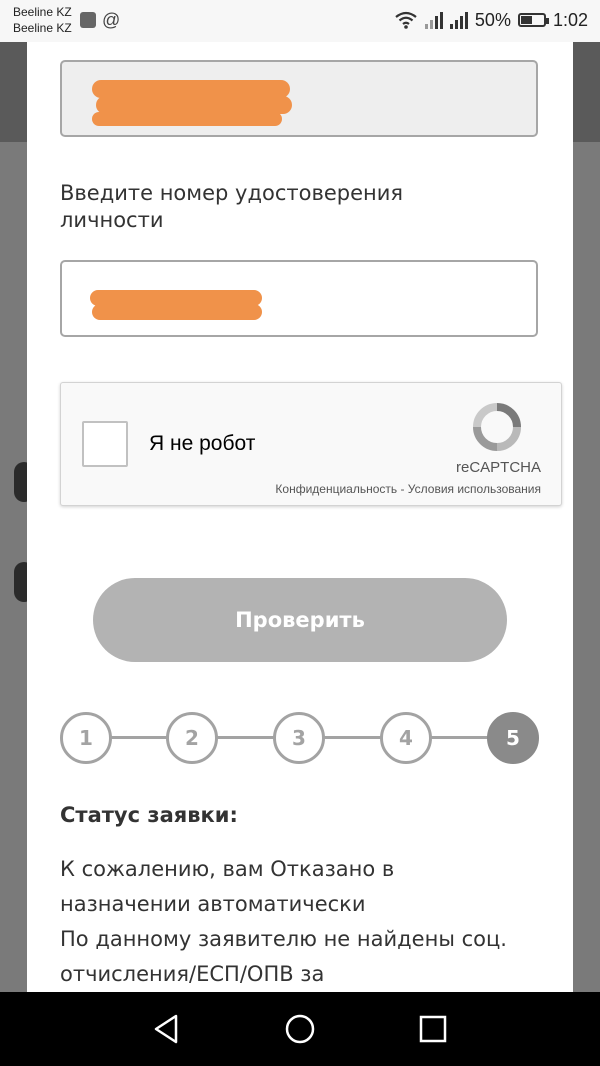 This screenshot has height=1066, width=600. What do you see at coordinates (299, 738) in the screenshot?
I see `step-3: 3` at bounding box center [299, 738].